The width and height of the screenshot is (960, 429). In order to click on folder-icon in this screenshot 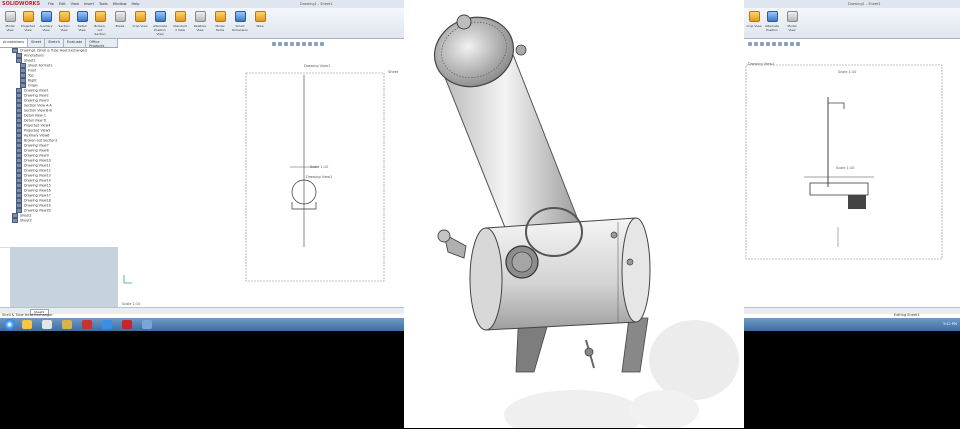, I will do `click(67, 324)`.